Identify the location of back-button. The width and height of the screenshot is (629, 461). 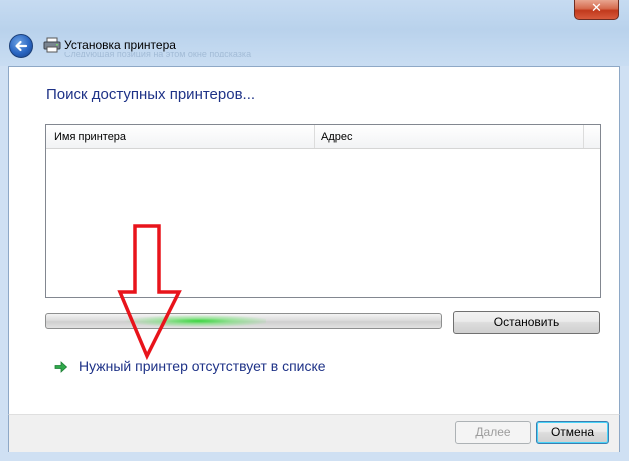
(21, 46).